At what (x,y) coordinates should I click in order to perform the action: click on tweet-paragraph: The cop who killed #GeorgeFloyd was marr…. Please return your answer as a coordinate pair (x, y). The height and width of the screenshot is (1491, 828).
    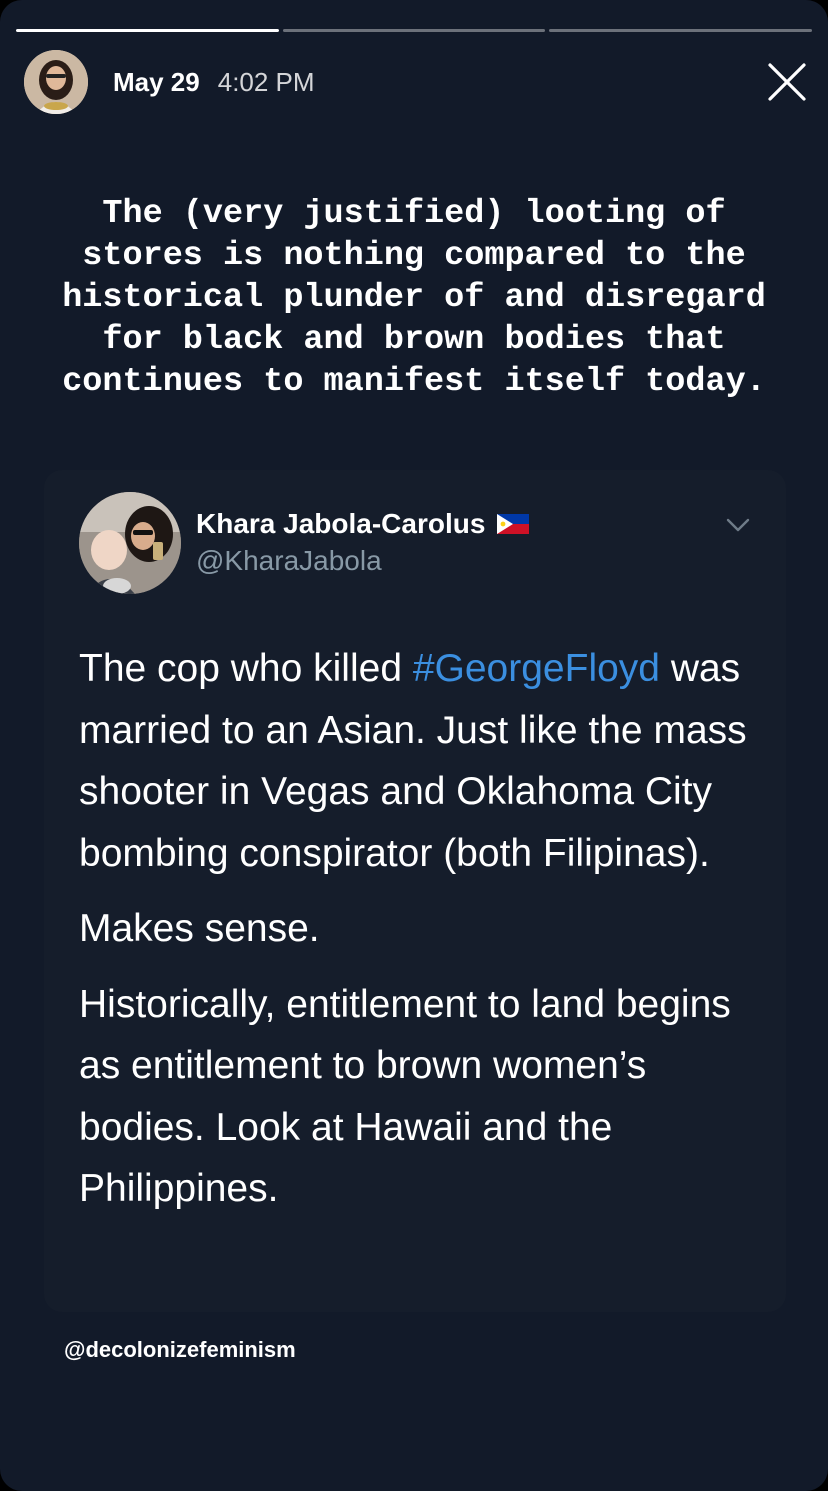
    Looking at the image, I should click on (424, 761).